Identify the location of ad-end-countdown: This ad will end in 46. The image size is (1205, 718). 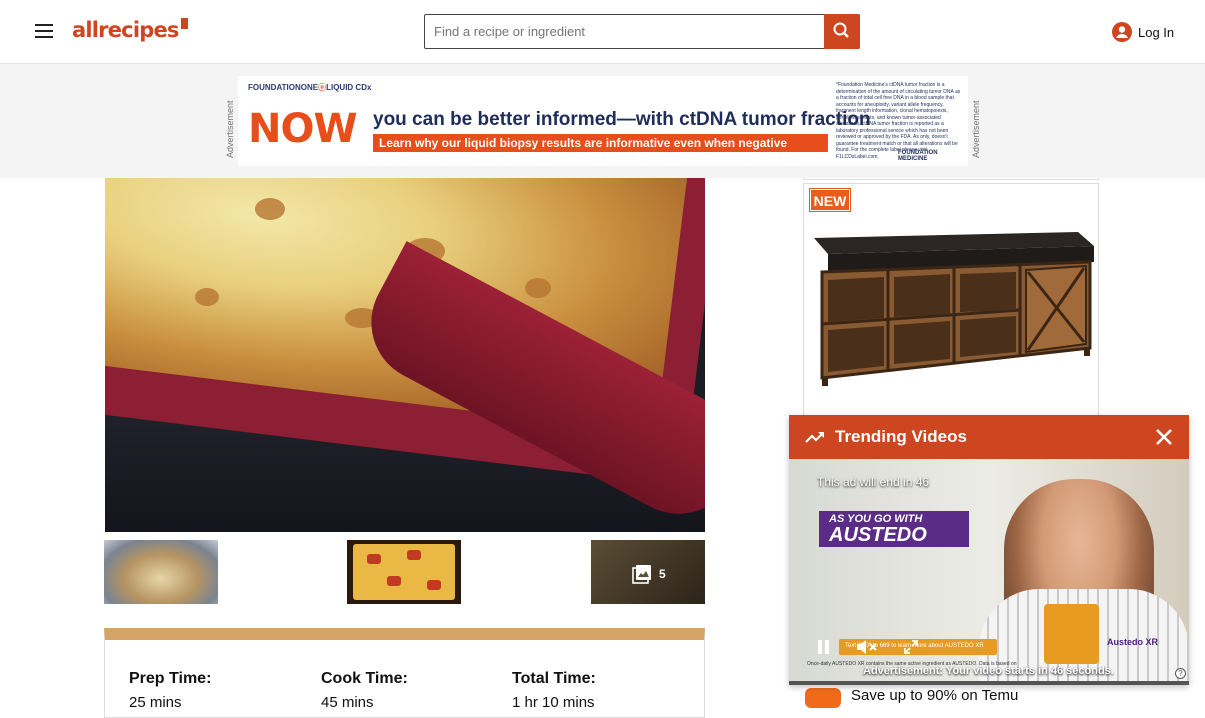
(873, 482).